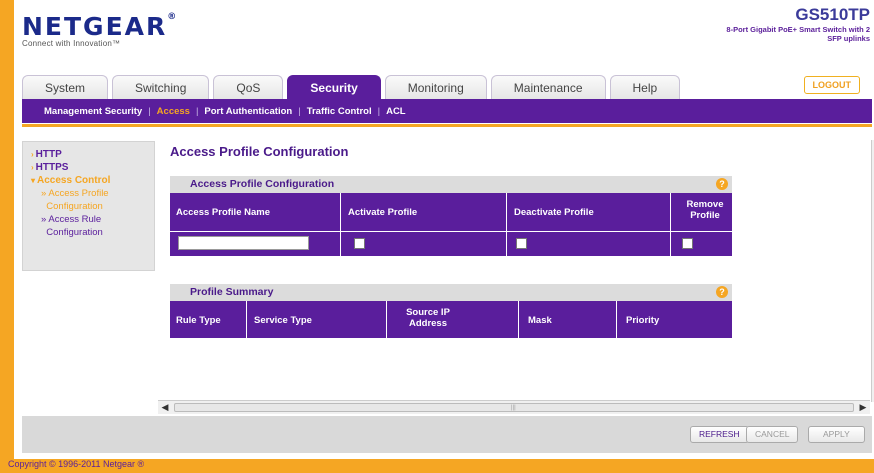  What do you see at coordinates (548, 87) in the screenshot?
I see `tab-maintenance: Maintenance` at bounding box center [548, 87].